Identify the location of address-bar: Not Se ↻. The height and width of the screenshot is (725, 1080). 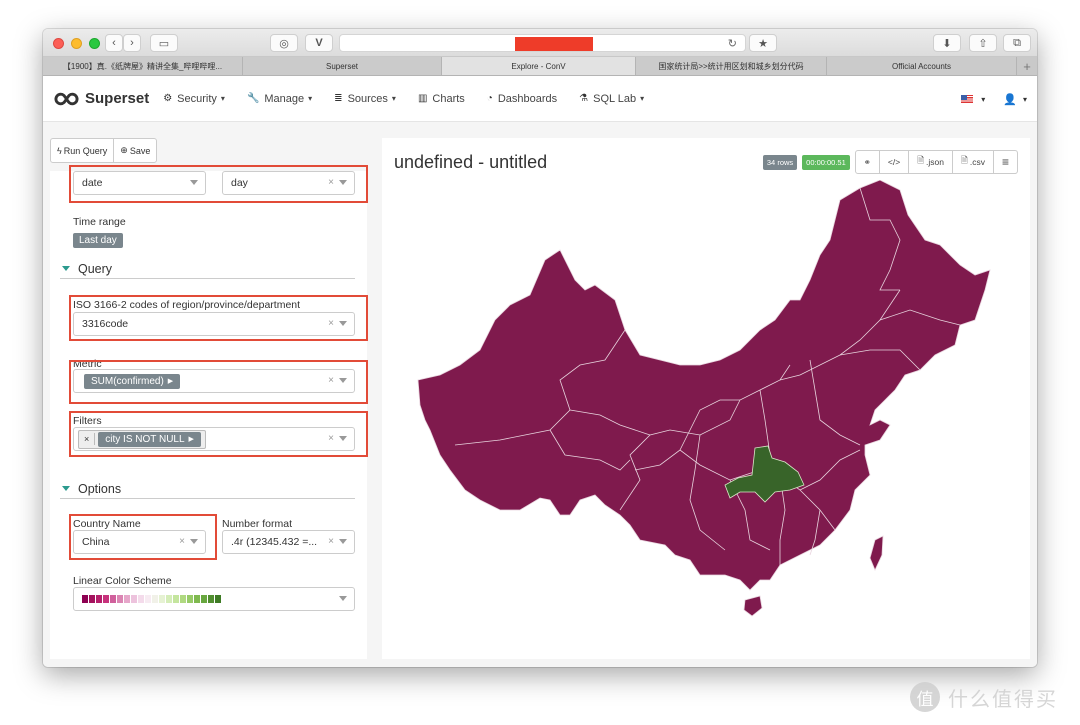
(542, 43).